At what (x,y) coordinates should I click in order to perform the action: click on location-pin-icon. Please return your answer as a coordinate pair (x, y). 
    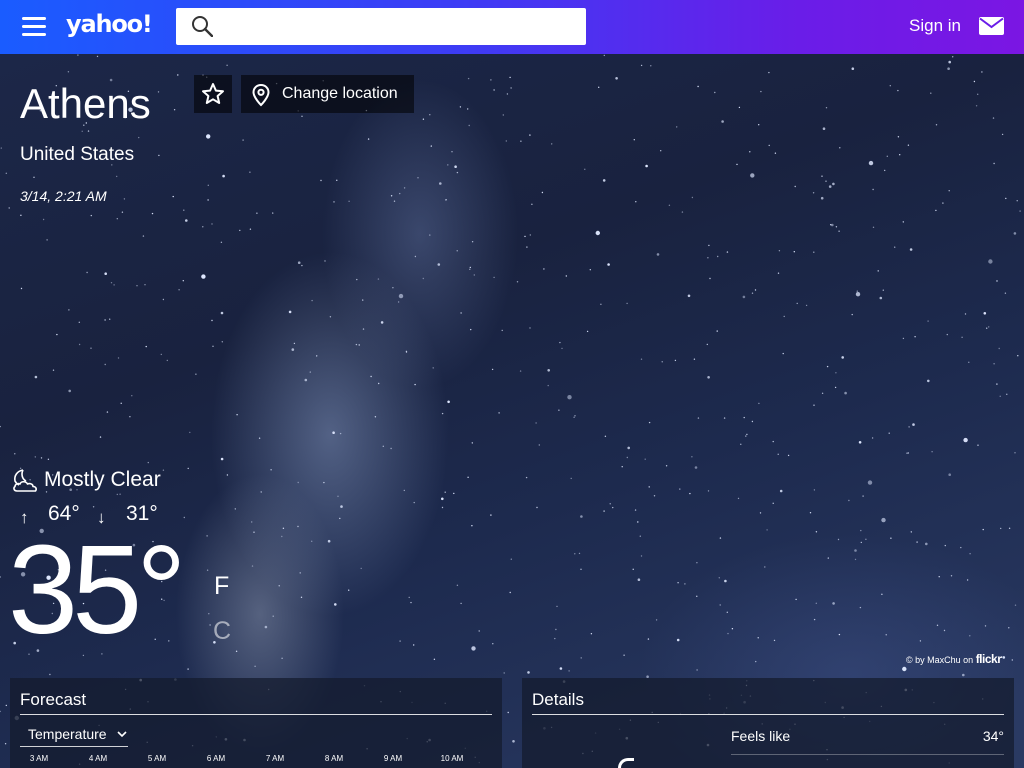
    Looking at the image, I should click on (261, 95).